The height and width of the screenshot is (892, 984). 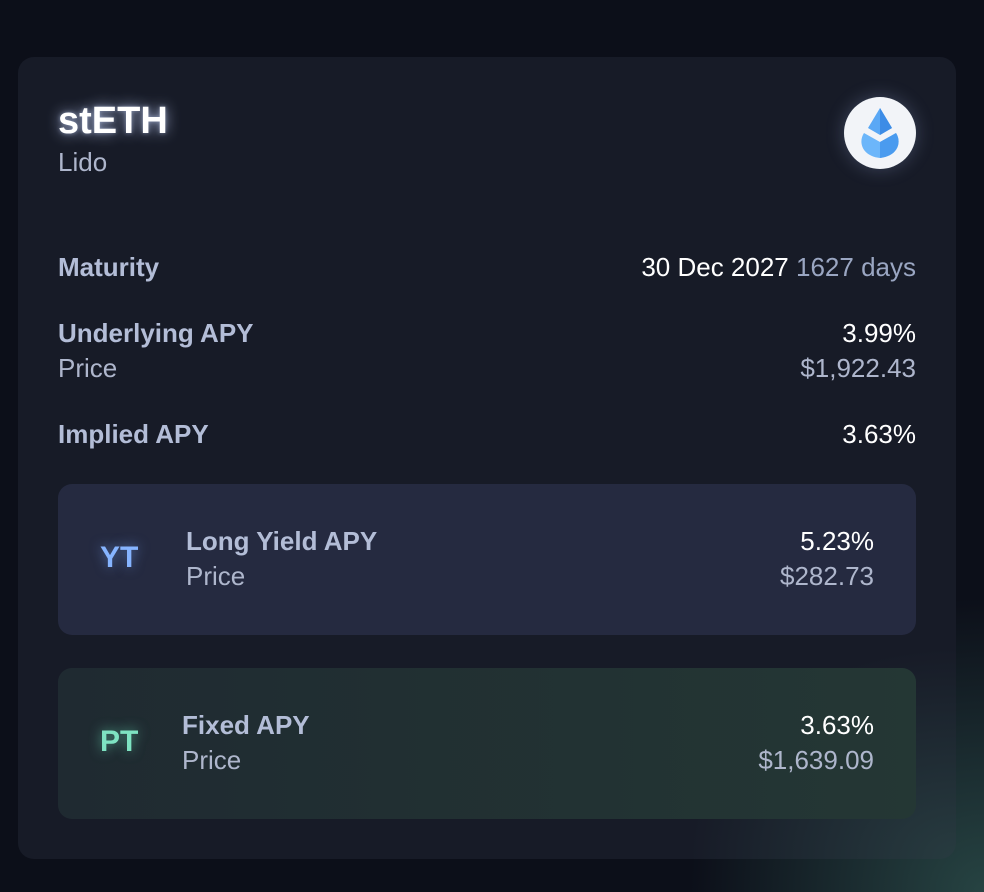 I want to click on token-protocol: Lido, so click(x=83, y=162).